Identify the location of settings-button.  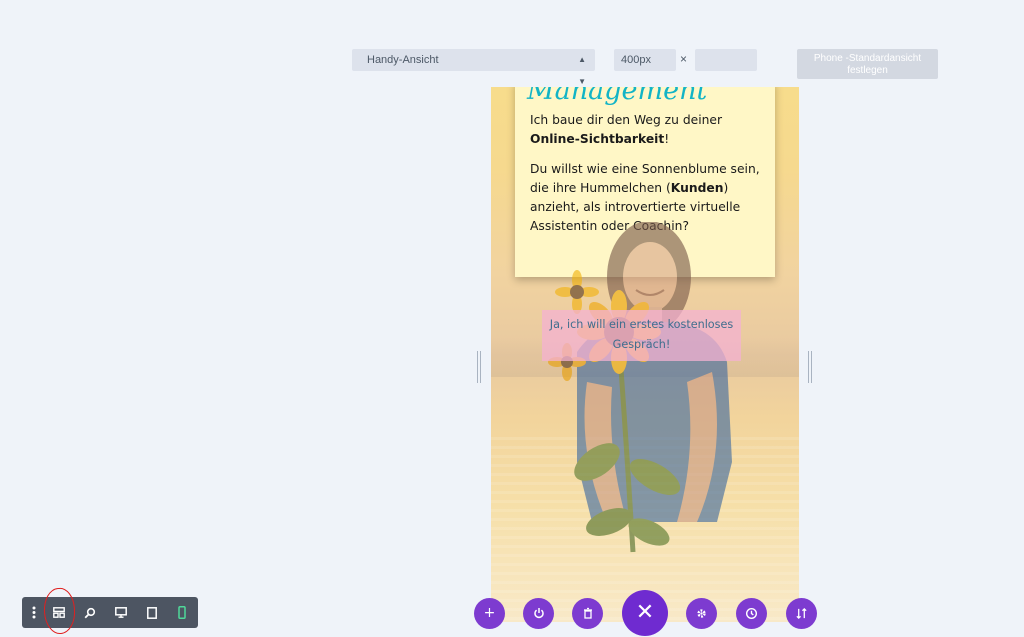
(701, 613).